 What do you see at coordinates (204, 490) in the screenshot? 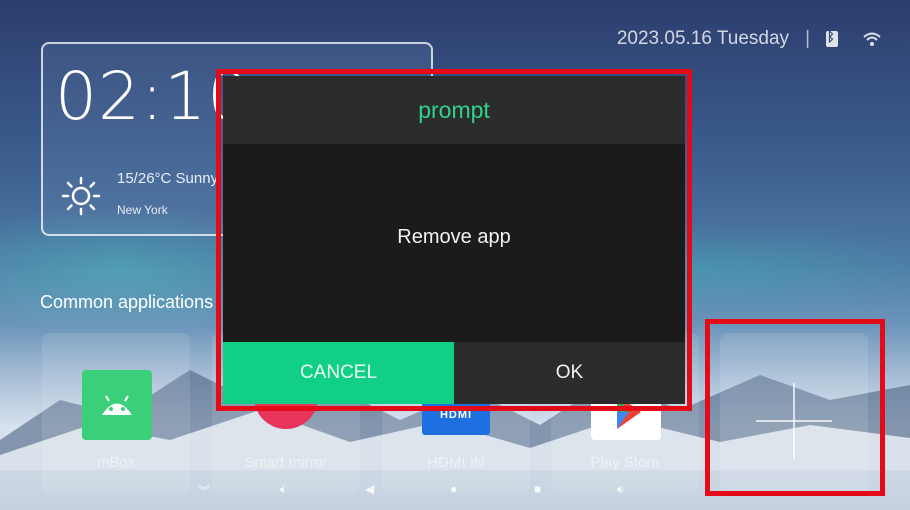
I see `collapse-icon: ︾` at bounding box center [204, 490].